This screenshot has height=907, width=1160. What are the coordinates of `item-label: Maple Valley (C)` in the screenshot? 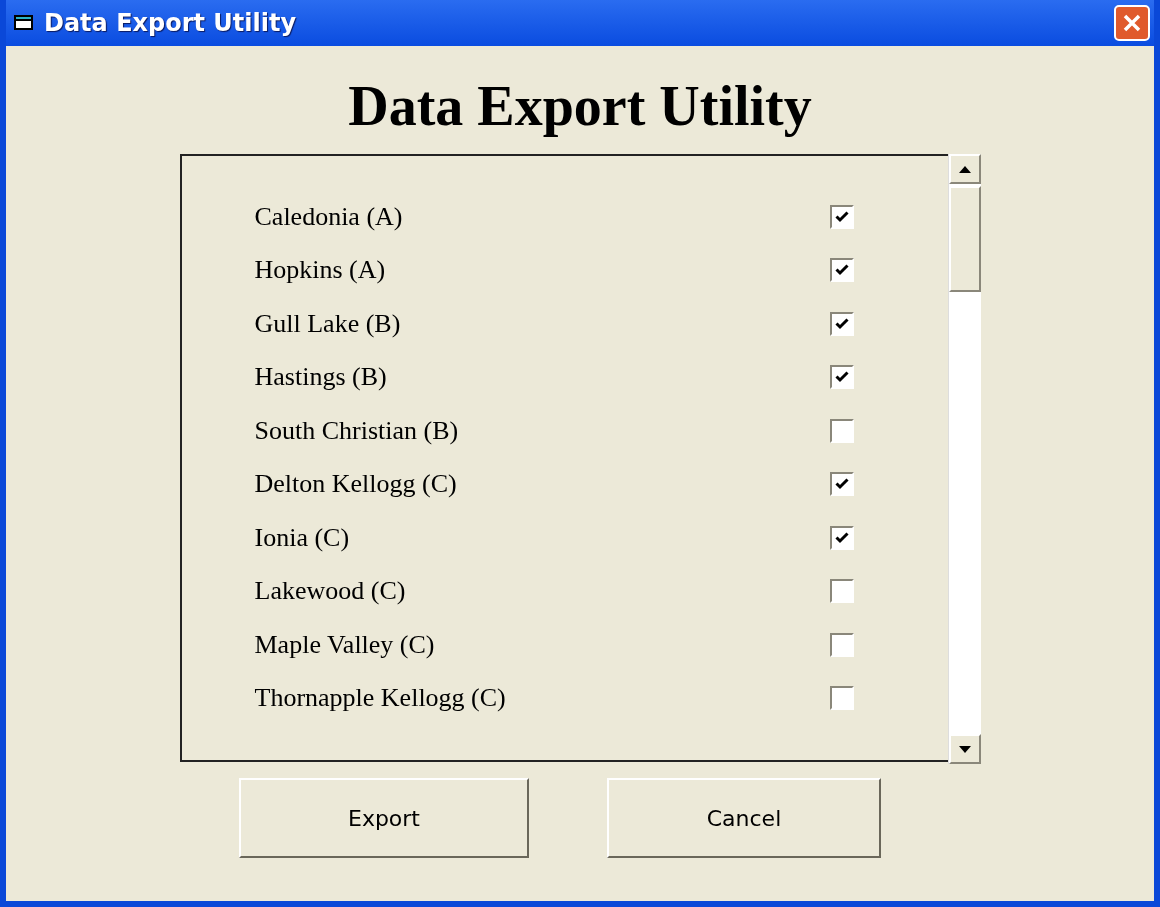 It's located at (345, 644).